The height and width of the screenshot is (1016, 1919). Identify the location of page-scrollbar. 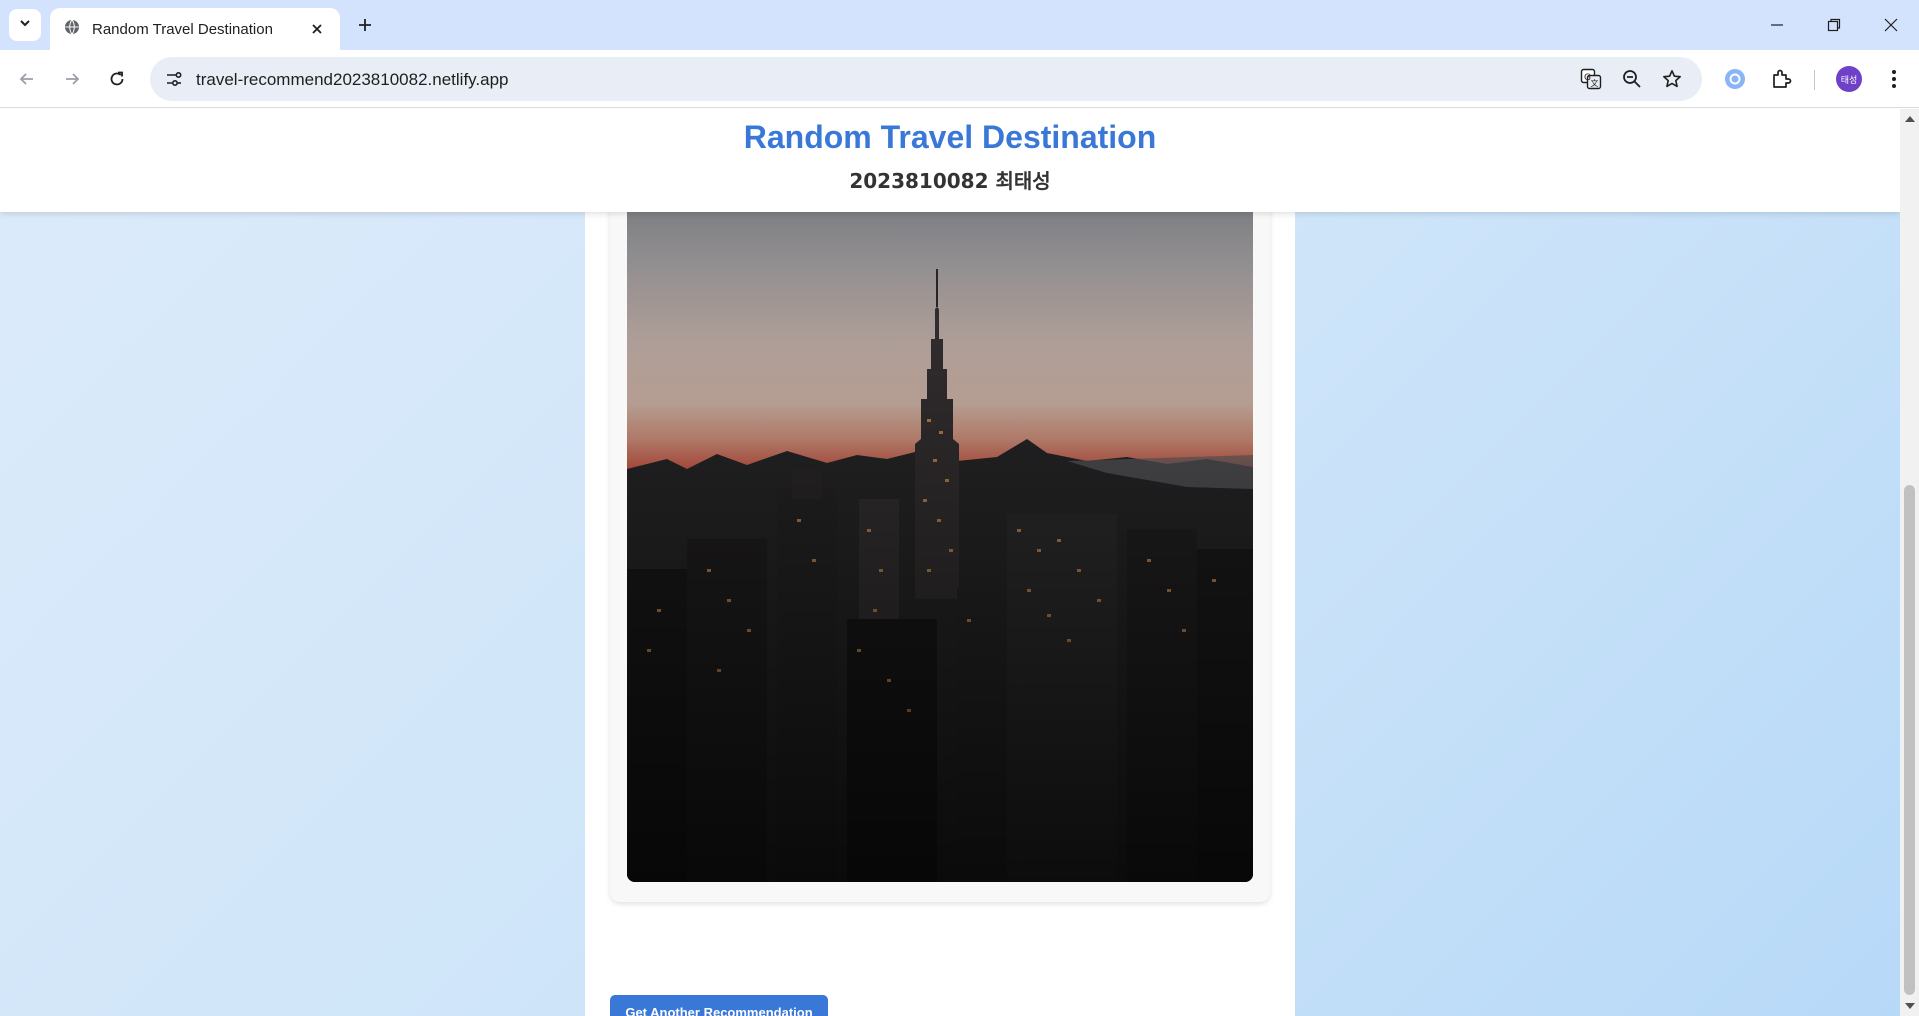
(1909, 562).